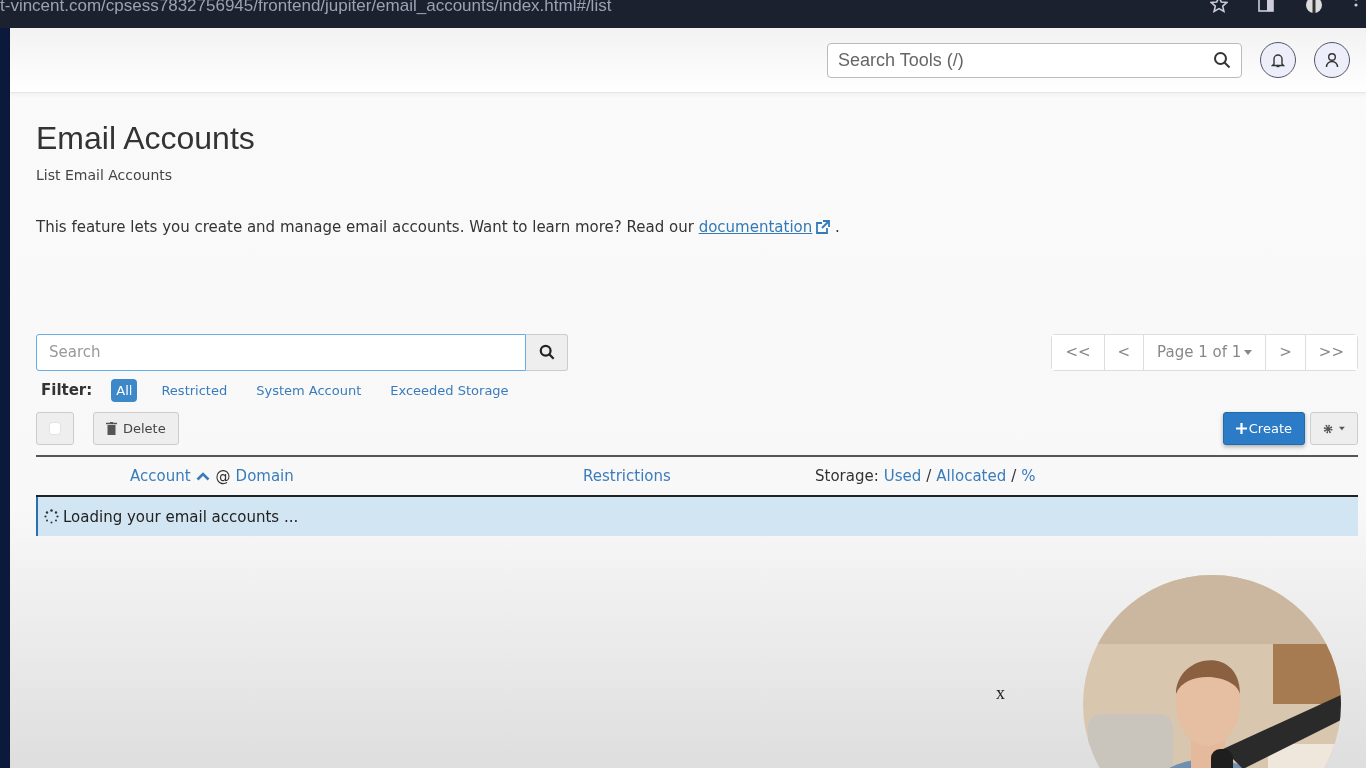 The image size is (1366, 768). I want to click on description-text: This feature lets you create and manage email accounts. Want to learn more? Read our, so click(365, 227).